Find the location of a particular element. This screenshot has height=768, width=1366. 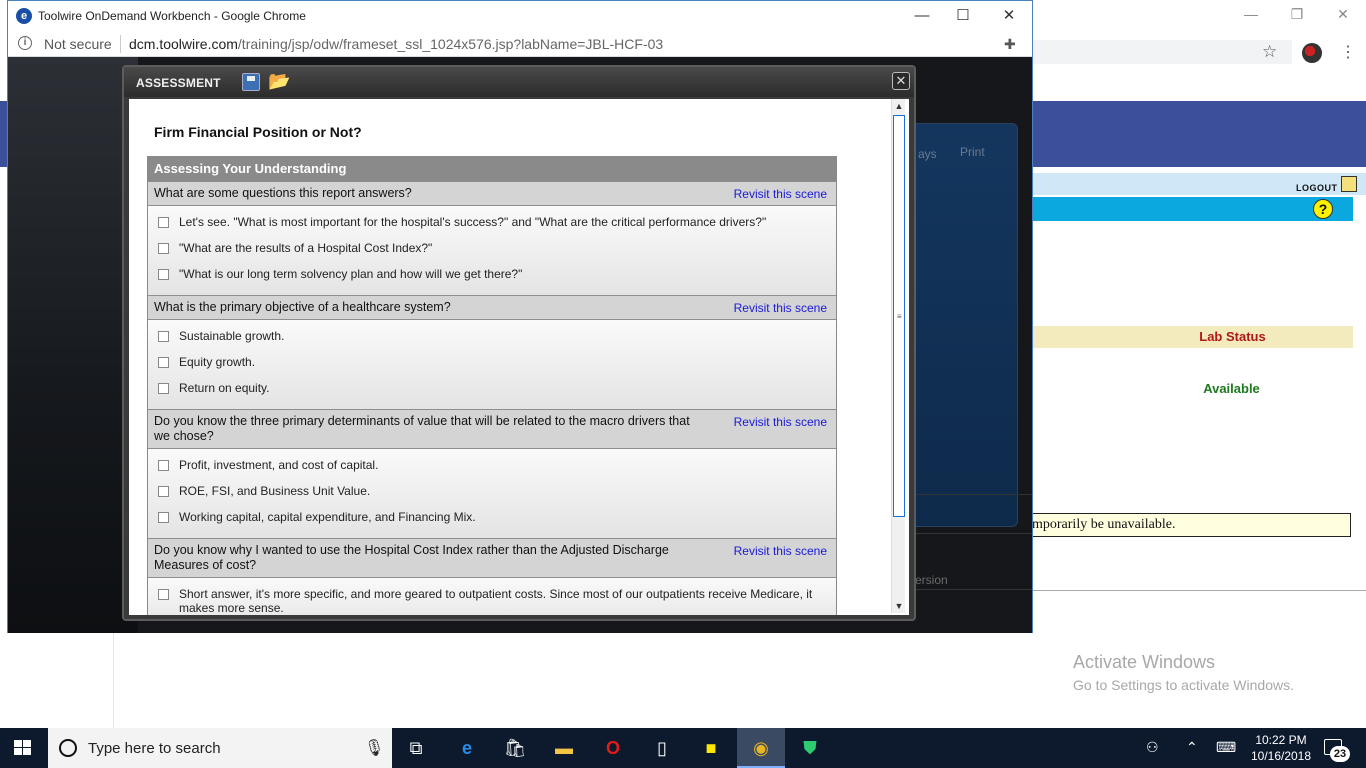

shield-icon: ⛊ is located at coordinates (810, 748).